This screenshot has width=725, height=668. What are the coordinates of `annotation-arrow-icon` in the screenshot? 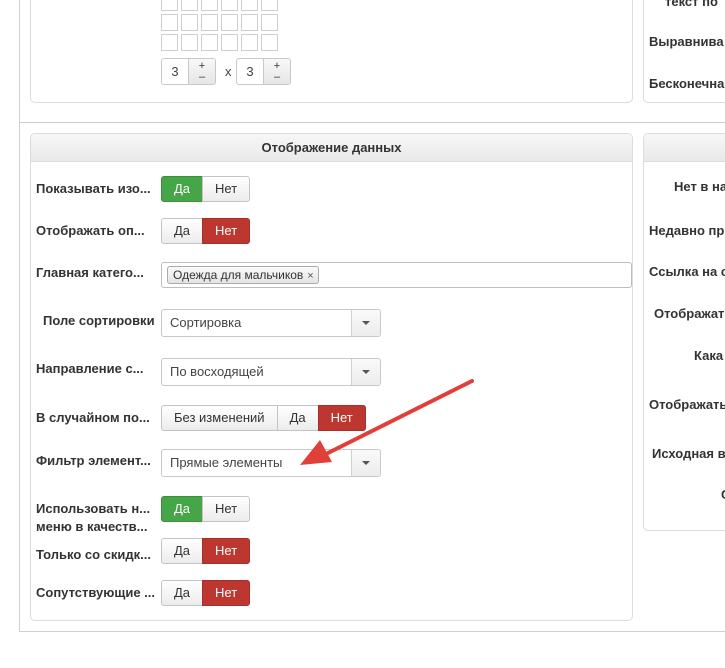 It's located at (387, 422).